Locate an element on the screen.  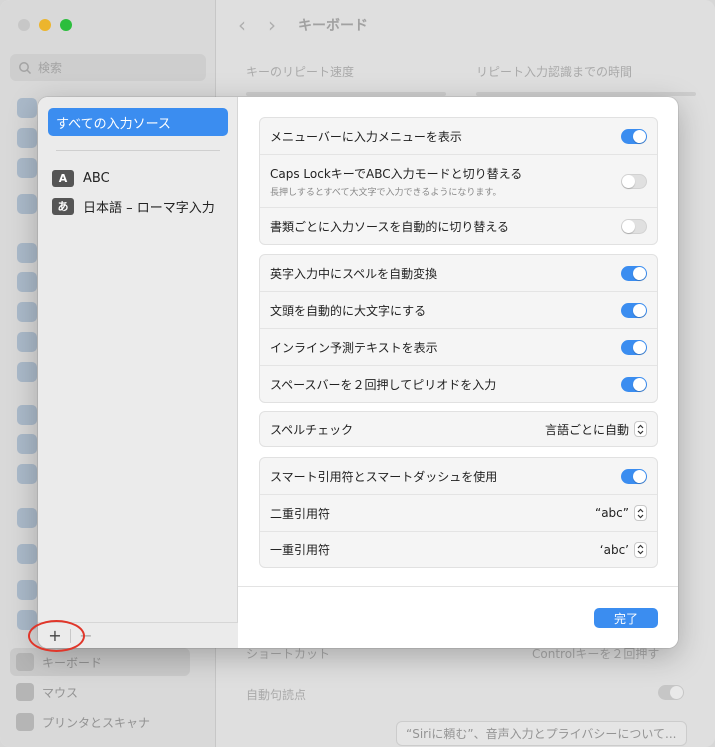
settings-row: メニューバーに入力メニューを表示 is located at coordinates (458, 136).